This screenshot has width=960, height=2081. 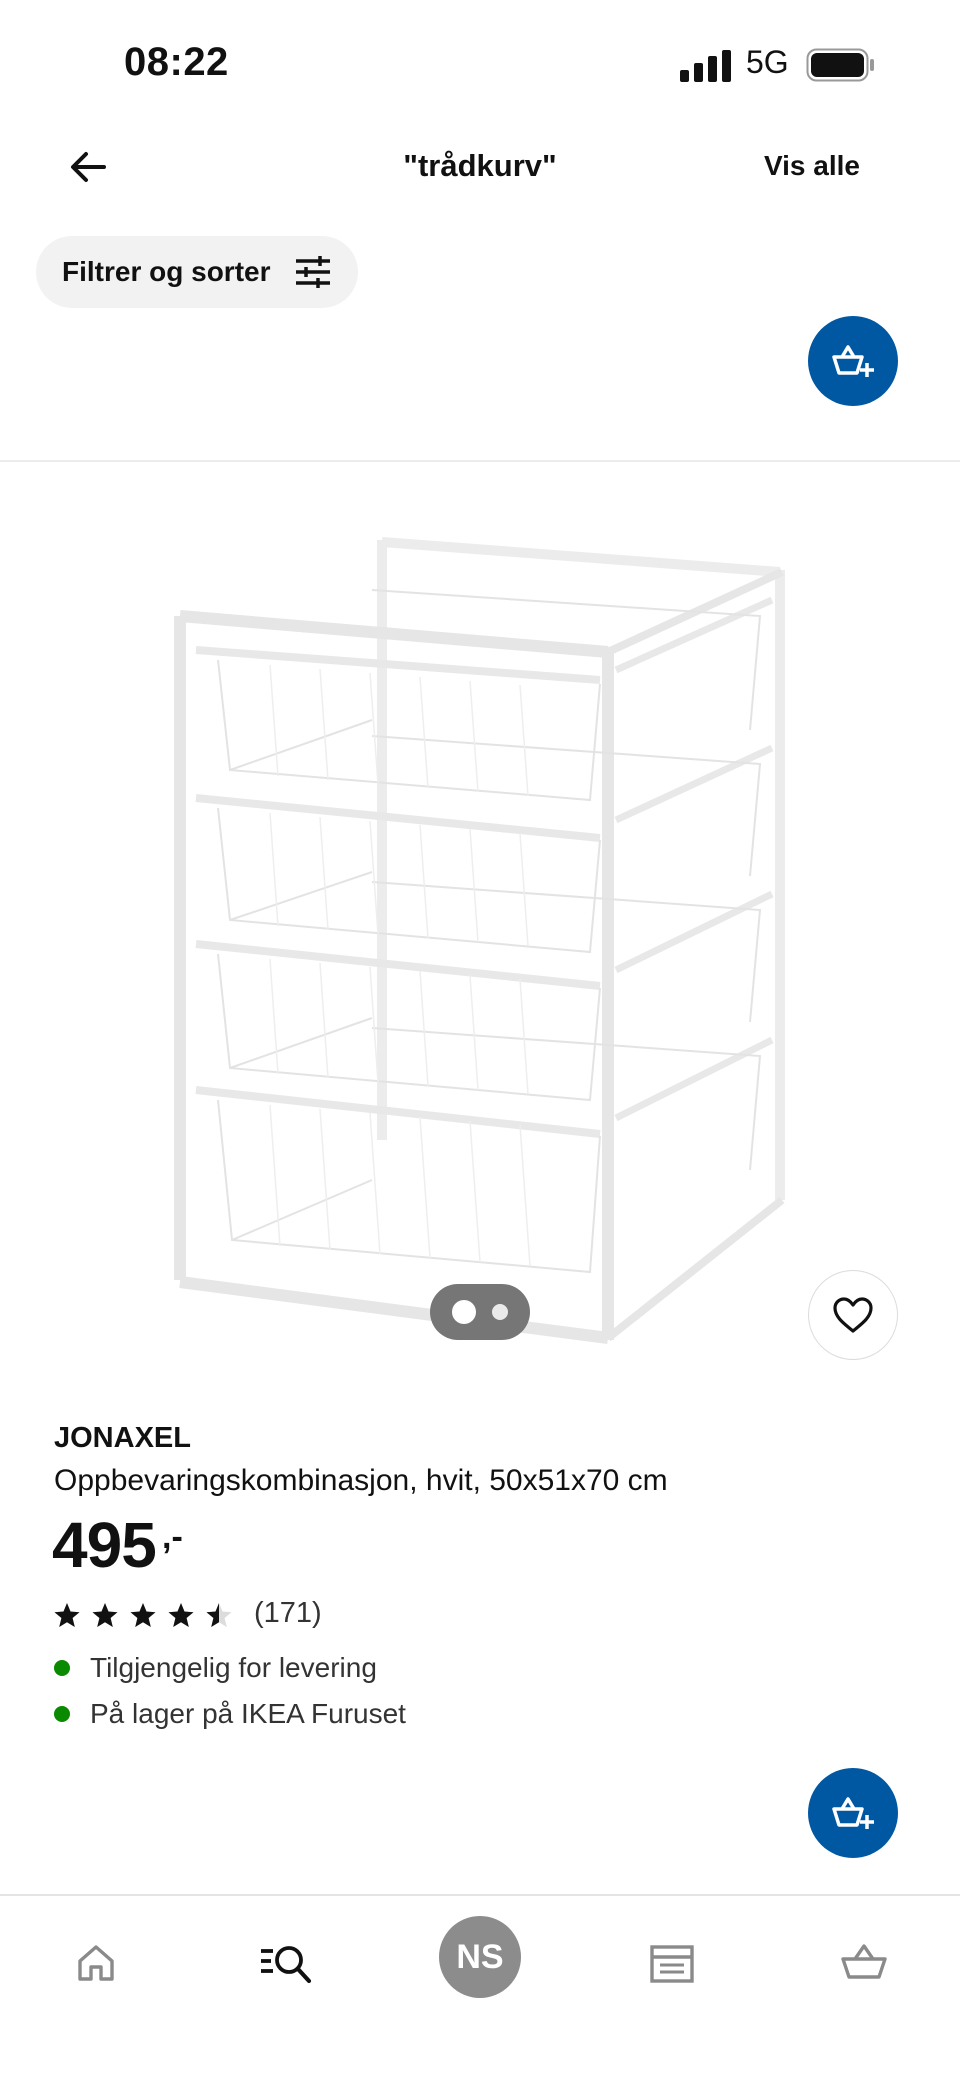 I want to click on search-list-icon, so click(x=286, y=1965).